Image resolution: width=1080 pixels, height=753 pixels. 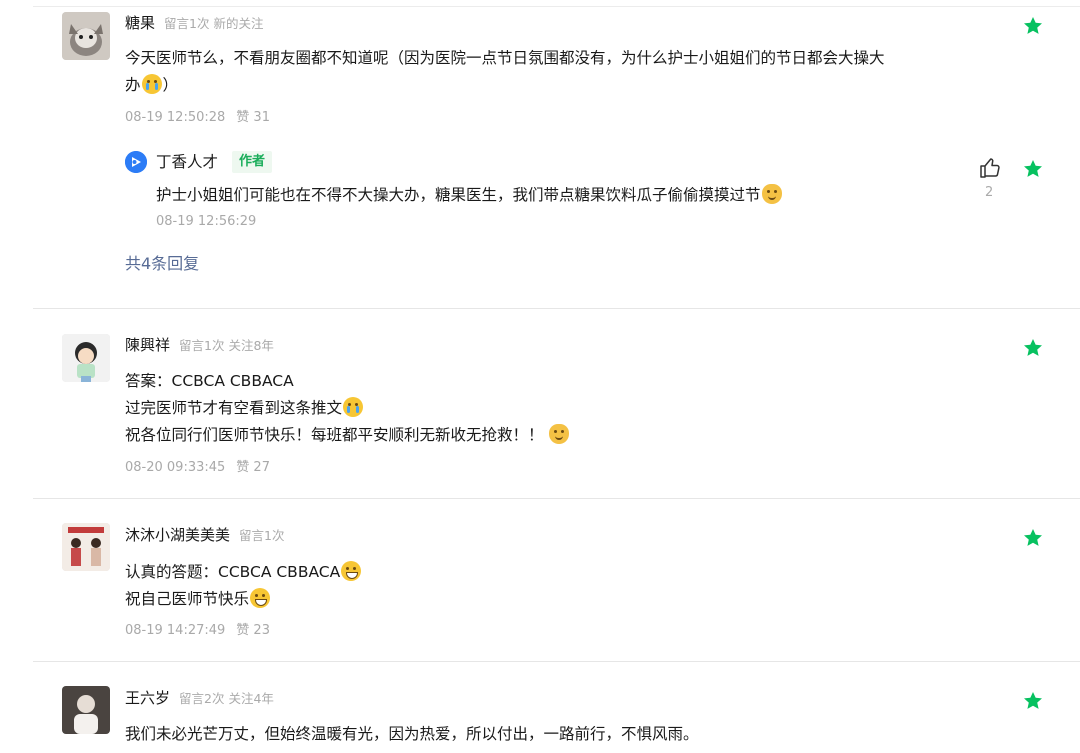 What do you see at coordinates (989, 192) in the screenshot?
I see `reply-like-count: 2` at bounding box center [989, 192].